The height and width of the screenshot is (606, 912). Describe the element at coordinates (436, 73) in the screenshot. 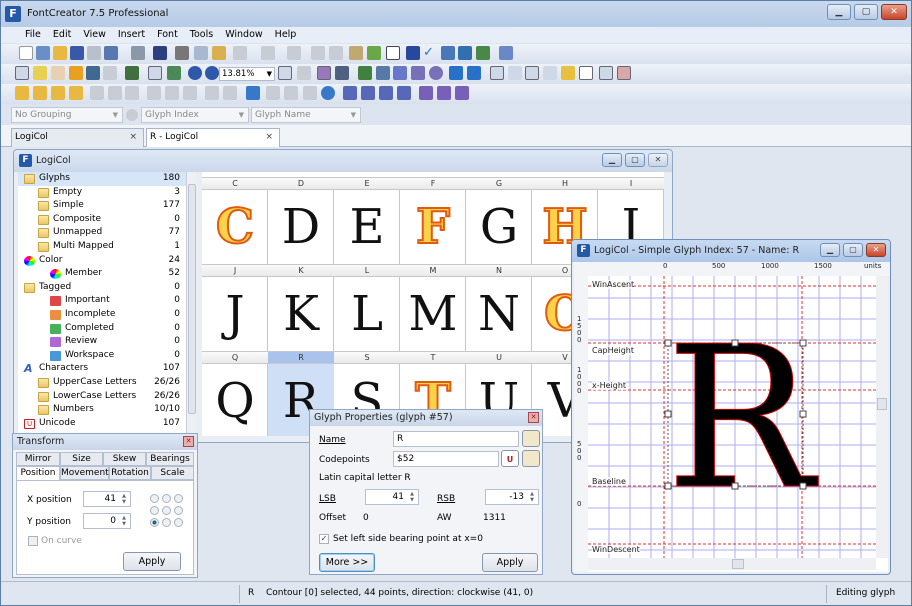

I see `ellipse-icon` at that location.